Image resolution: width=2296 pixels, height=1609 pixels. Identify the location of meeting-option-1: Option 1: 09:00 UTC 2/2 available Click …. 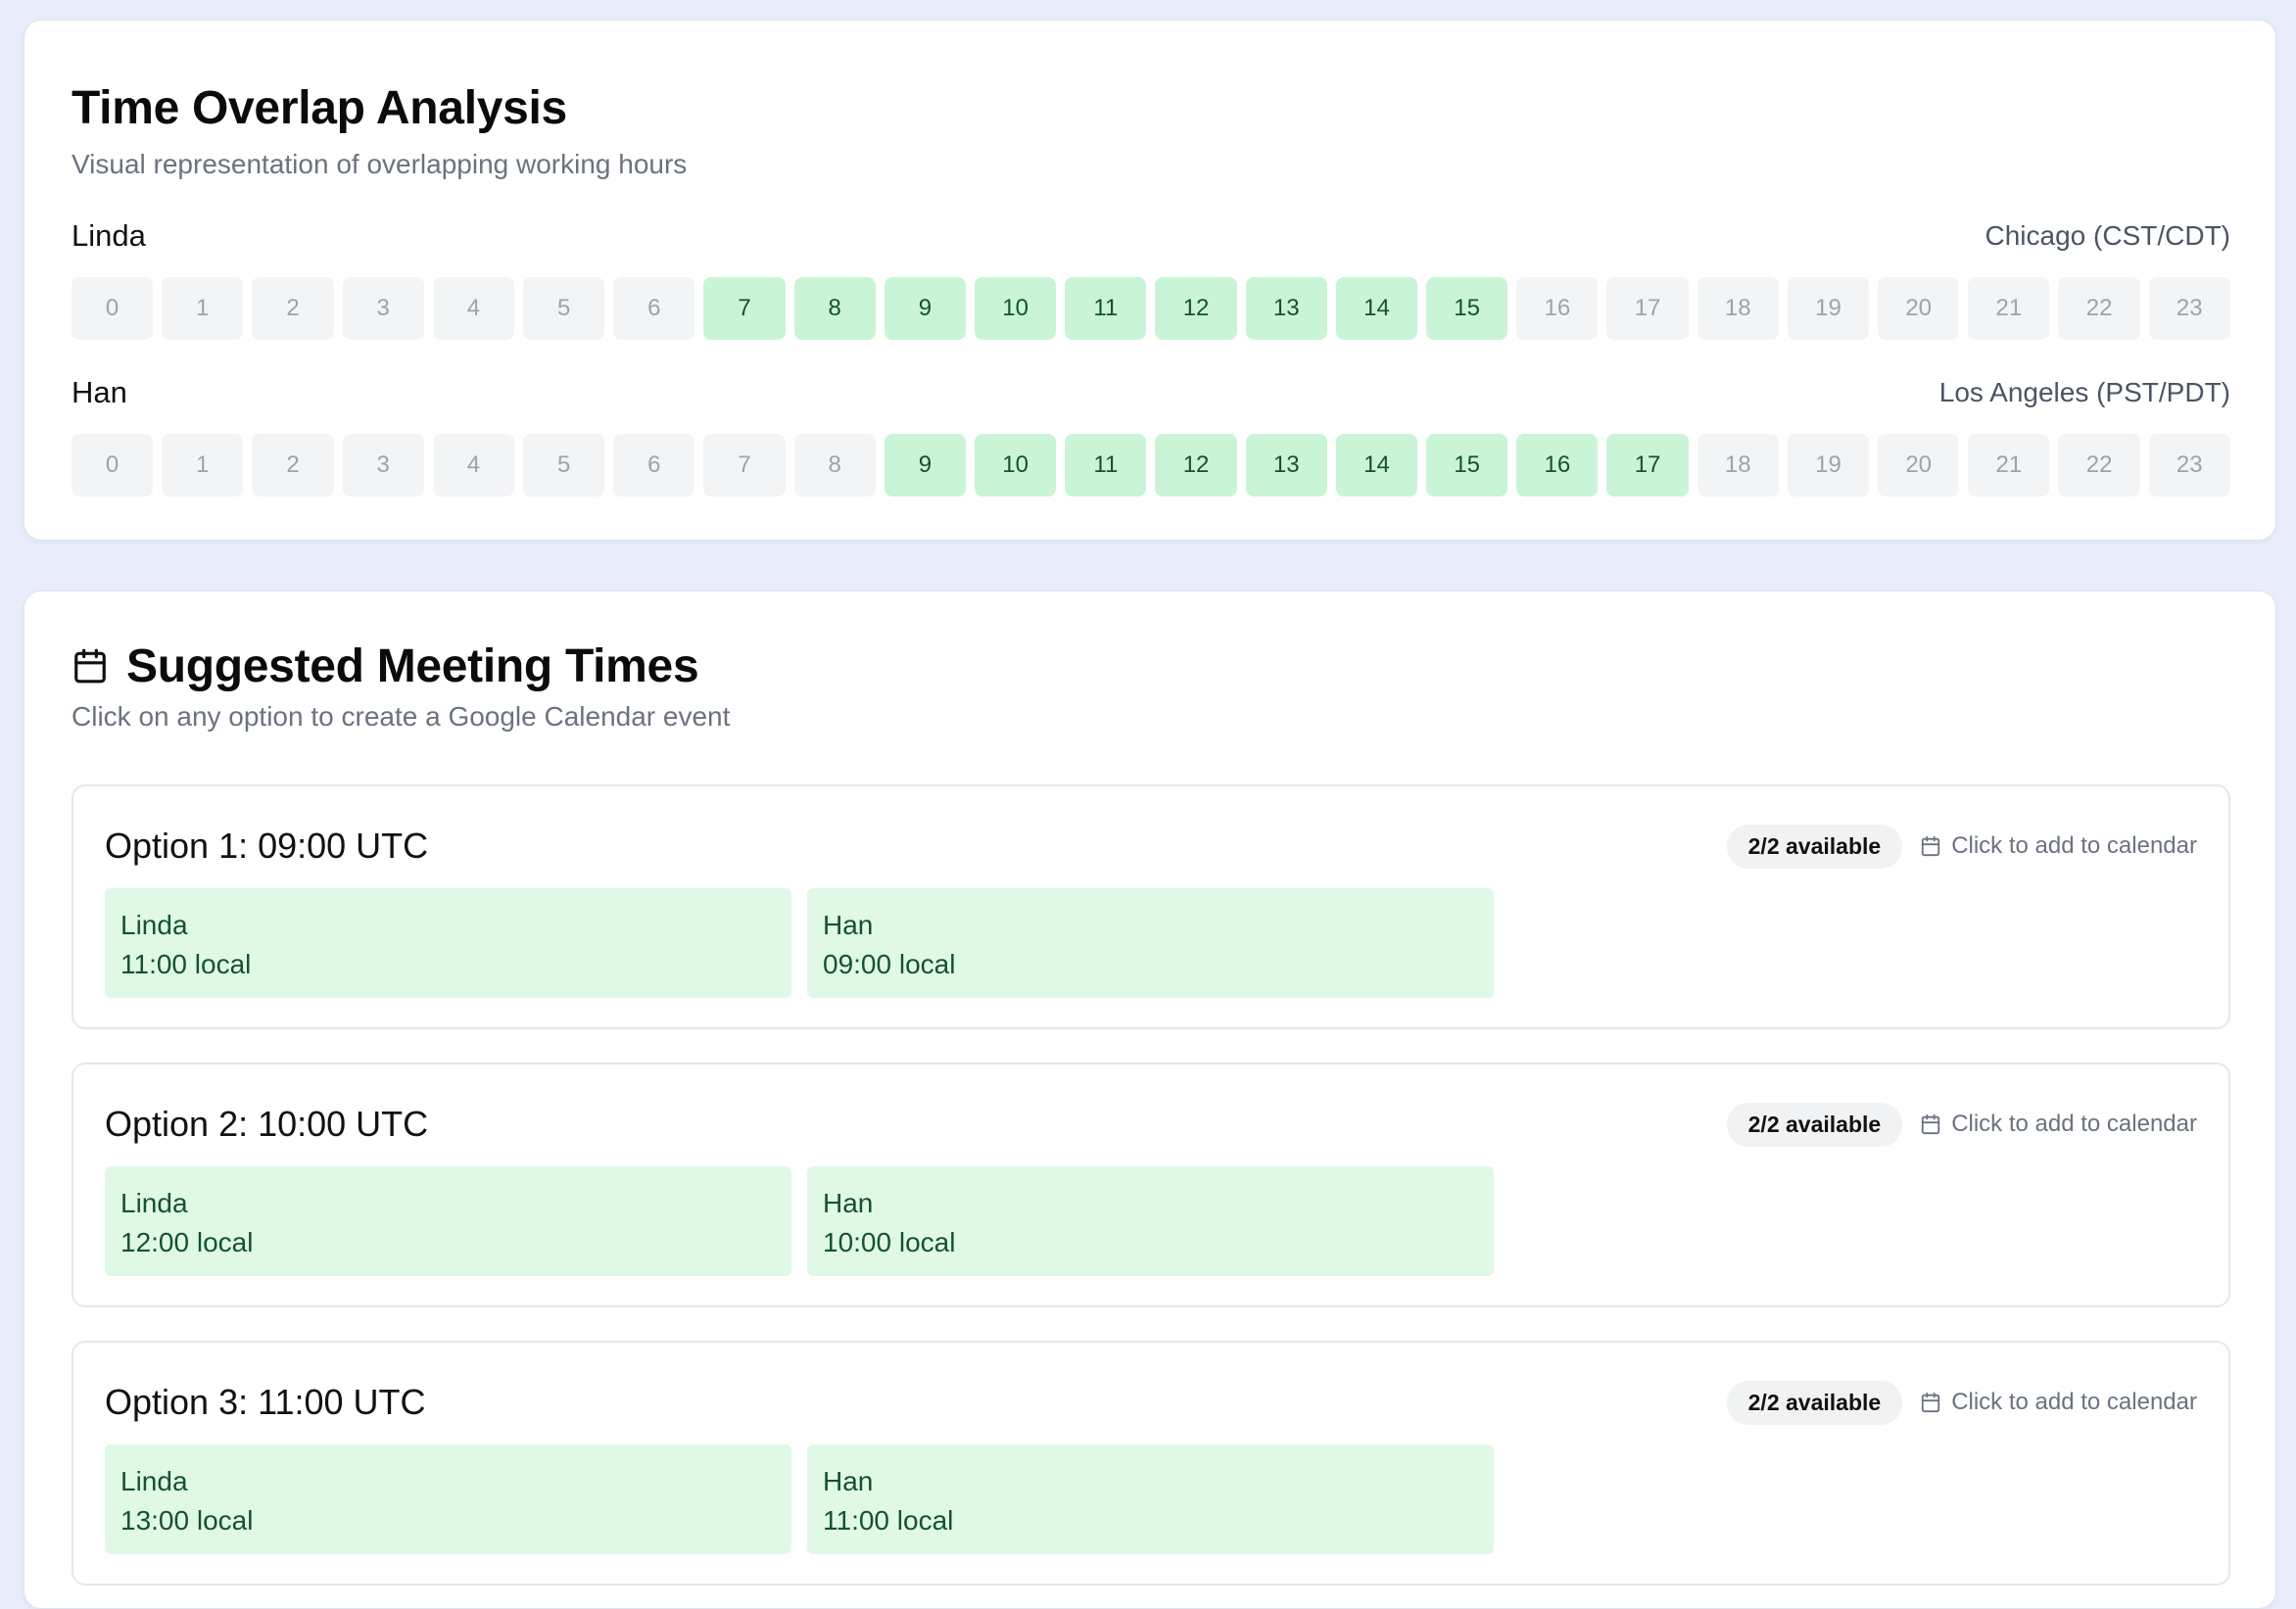
(1151, 906).